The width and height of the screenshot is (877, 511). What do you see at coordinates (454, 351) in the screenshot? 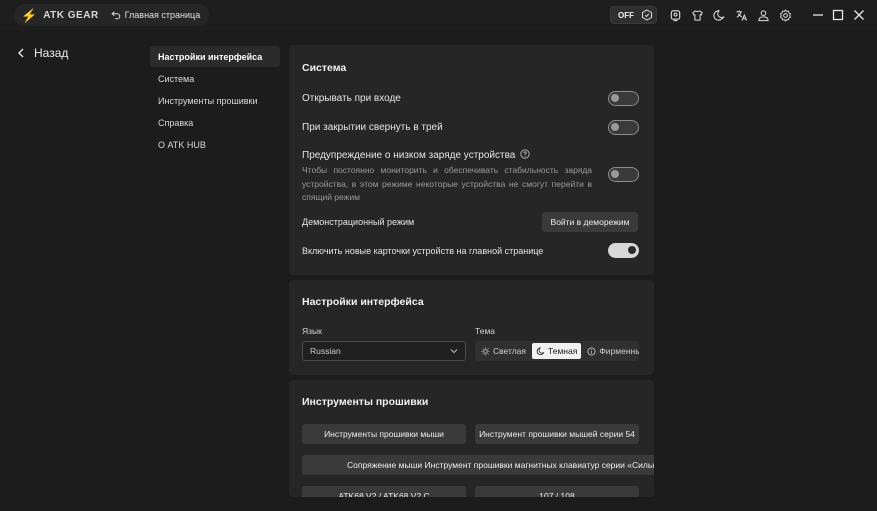
I see `chevron-down-icon` at bounding box center [454, 351].